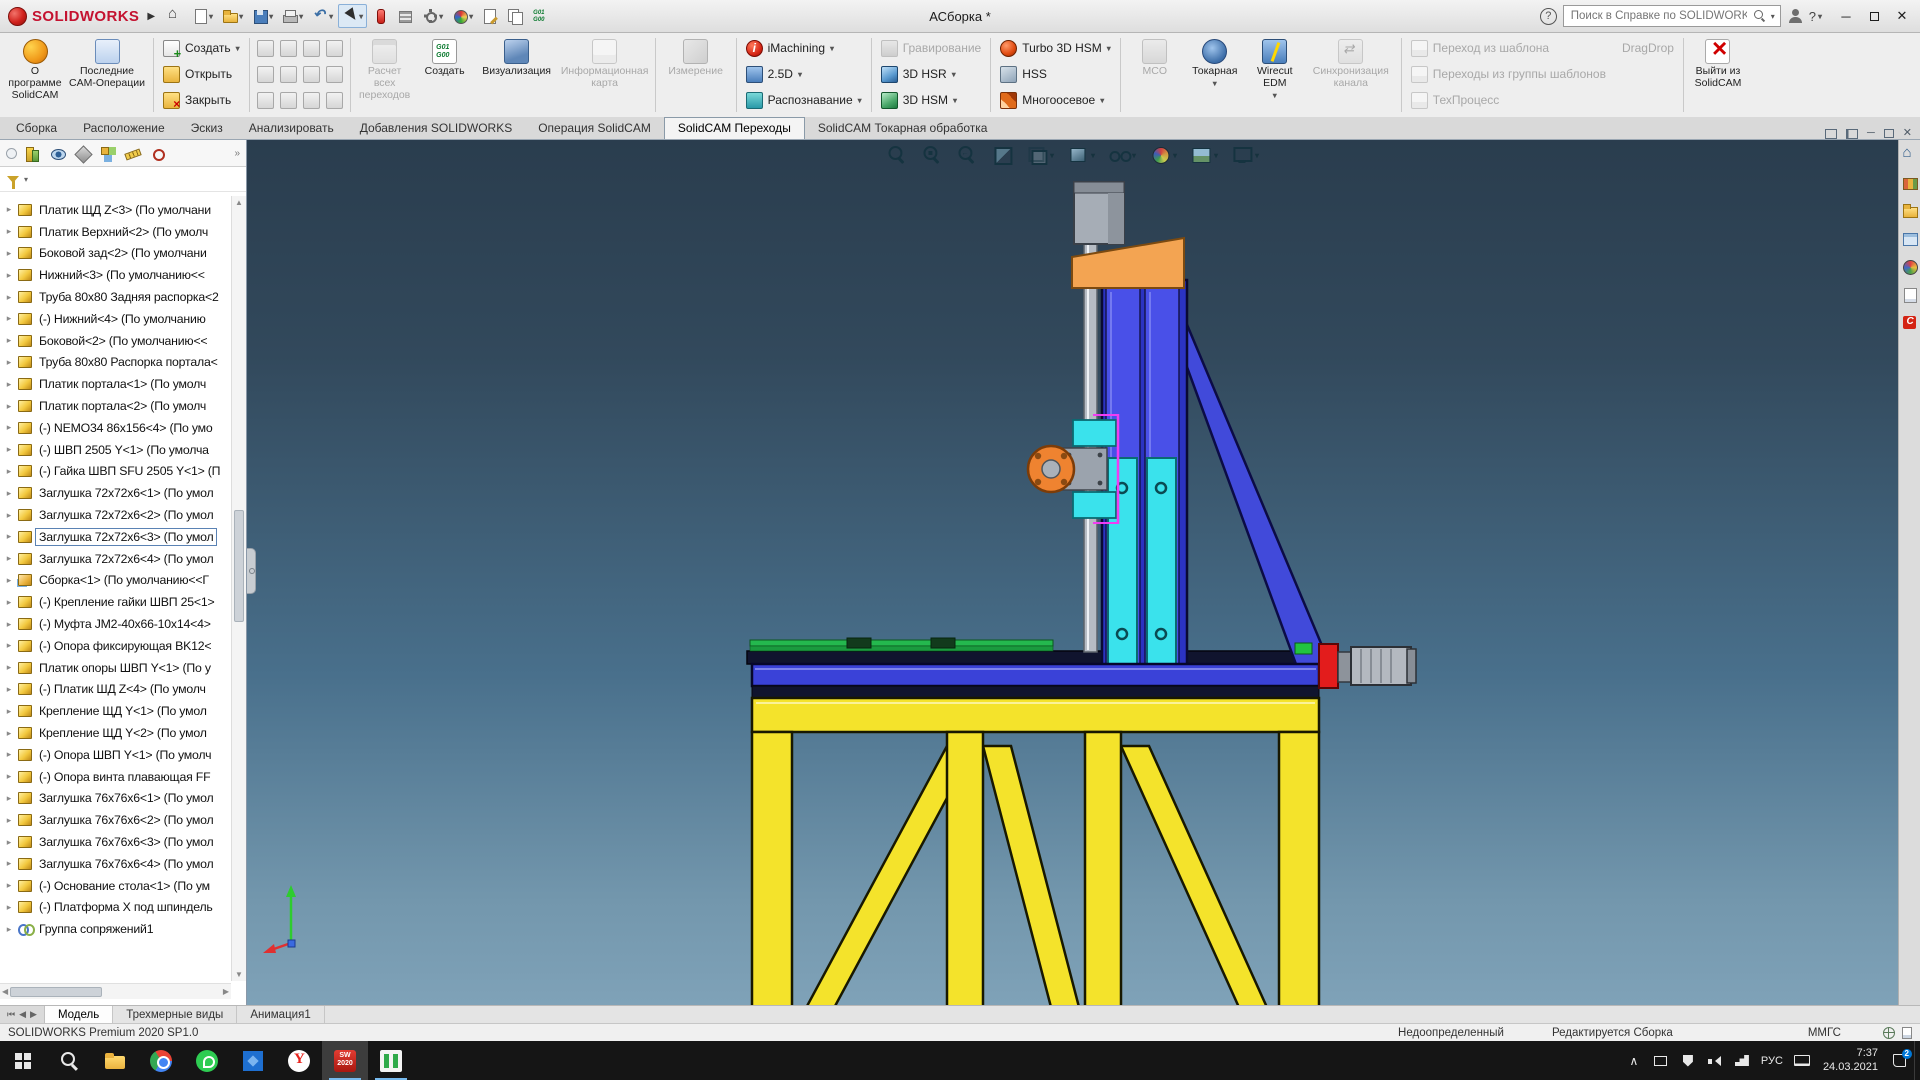  Describe the element at coordinates (800, 74) in the screenshot. I see `25d-caret-icon: ▾` at that location.